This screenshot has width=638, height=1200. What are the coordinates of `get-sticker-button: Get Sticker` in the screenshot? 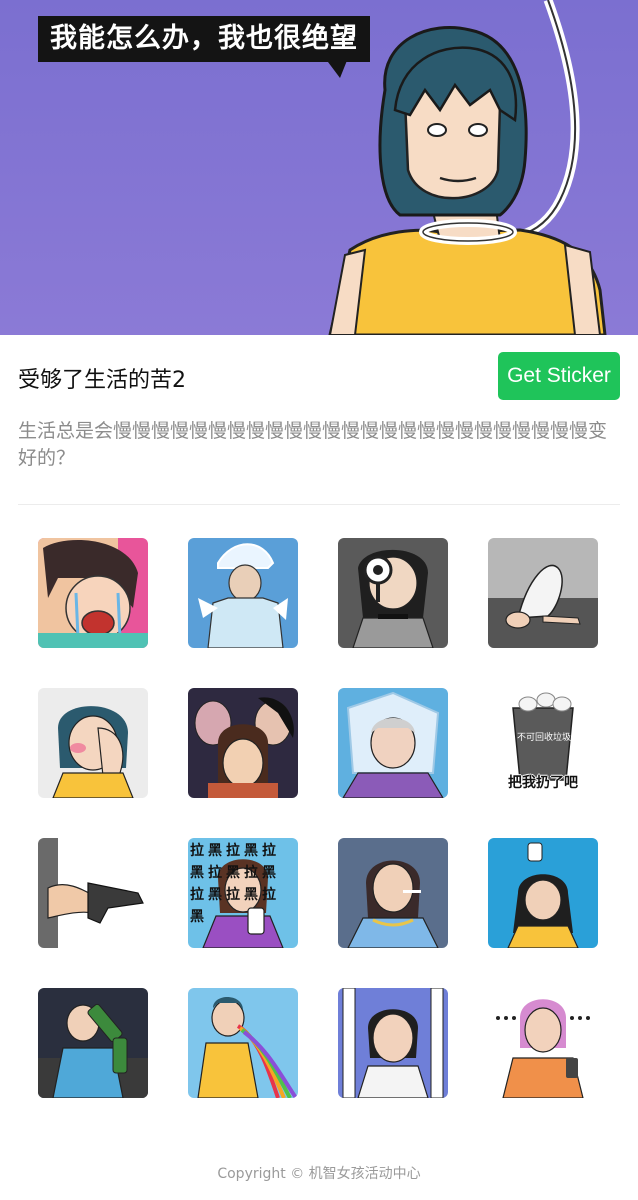 It's located at (559, 376).